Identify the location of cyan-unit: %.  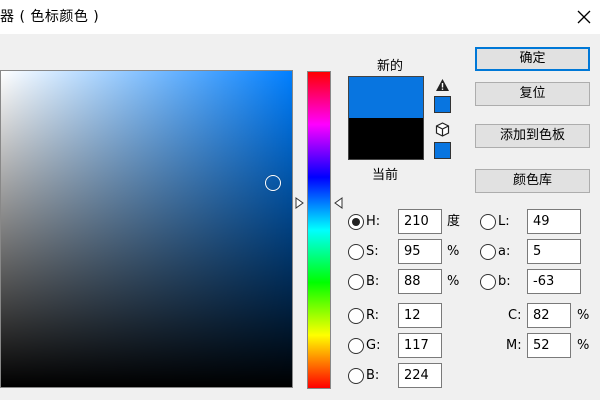
(583, 315).